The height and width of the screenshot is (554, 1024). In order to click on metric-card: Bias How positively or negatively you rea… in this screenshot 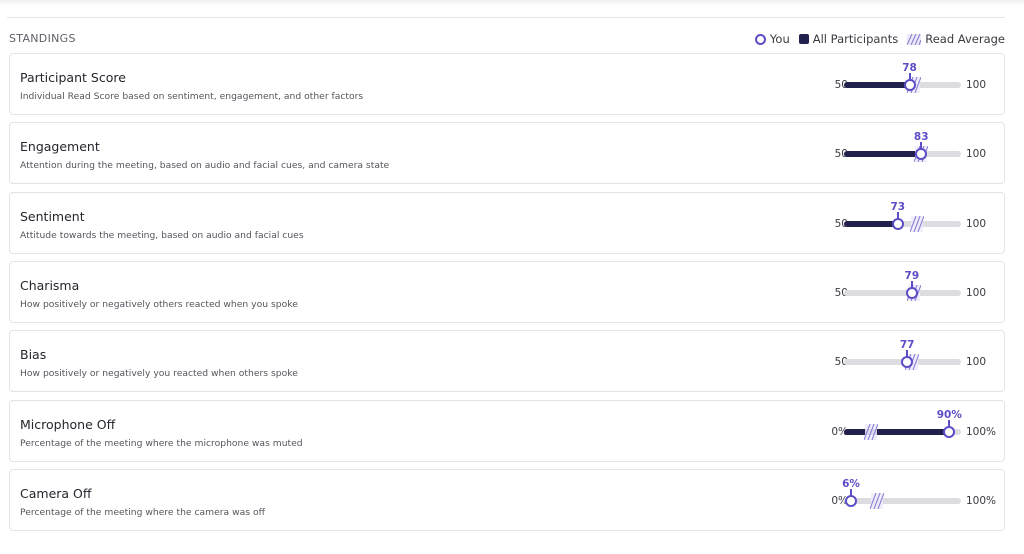, I will do `click(507, 361)`.